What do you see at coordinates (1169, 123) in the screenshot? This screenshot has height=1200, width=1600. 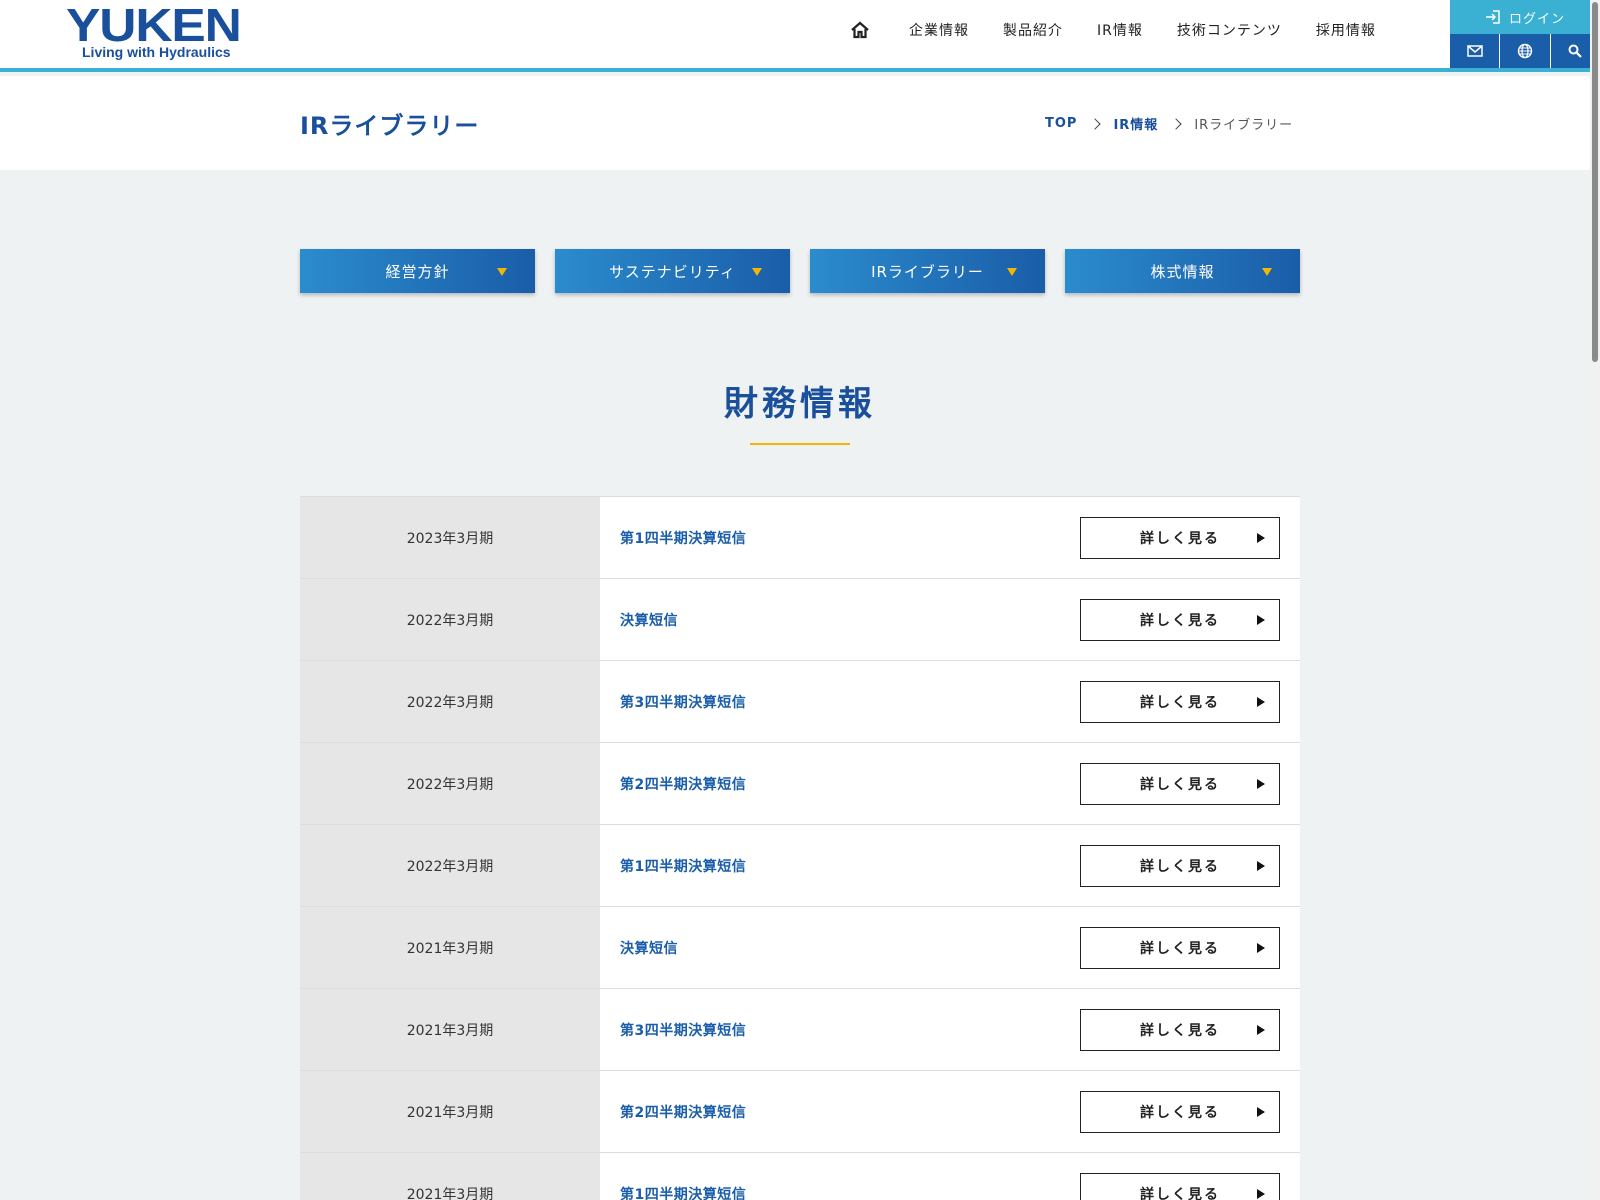 I see `breadcrumb: TOP IR情報 IRライブラリー` at bounding box center [1169, 123].